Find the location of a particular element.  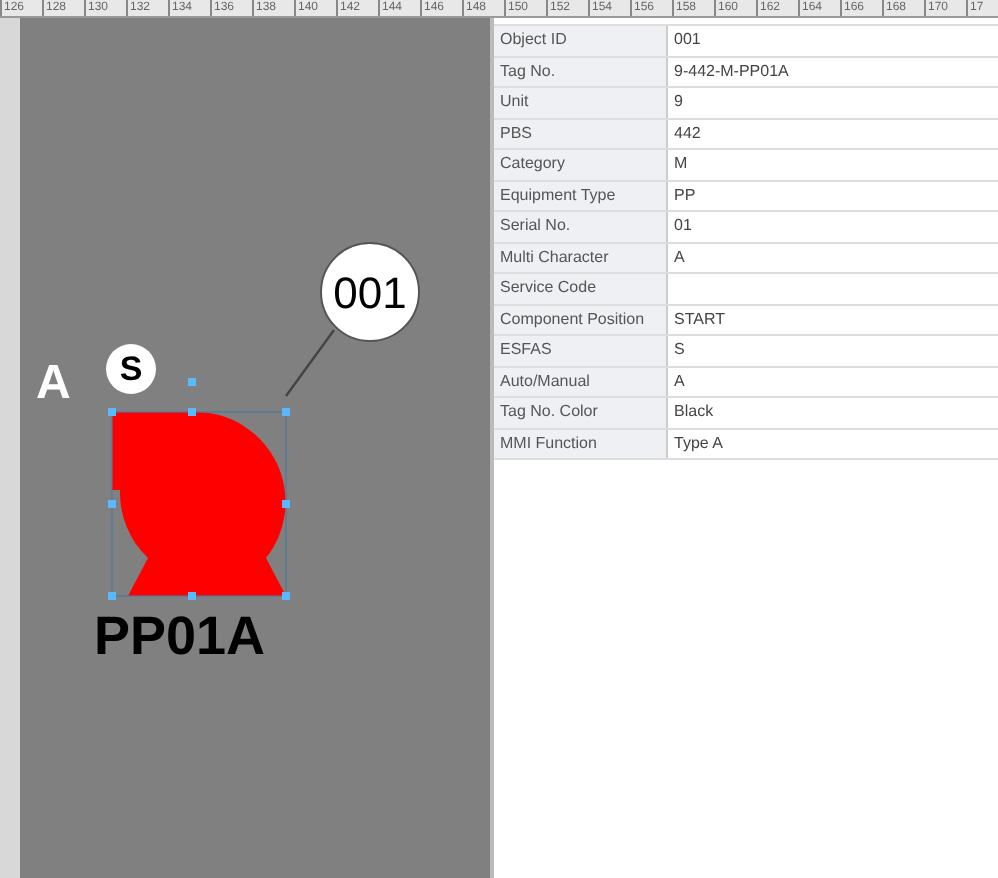

equipment-tag: PP01A is located at coordinates (180, 636).